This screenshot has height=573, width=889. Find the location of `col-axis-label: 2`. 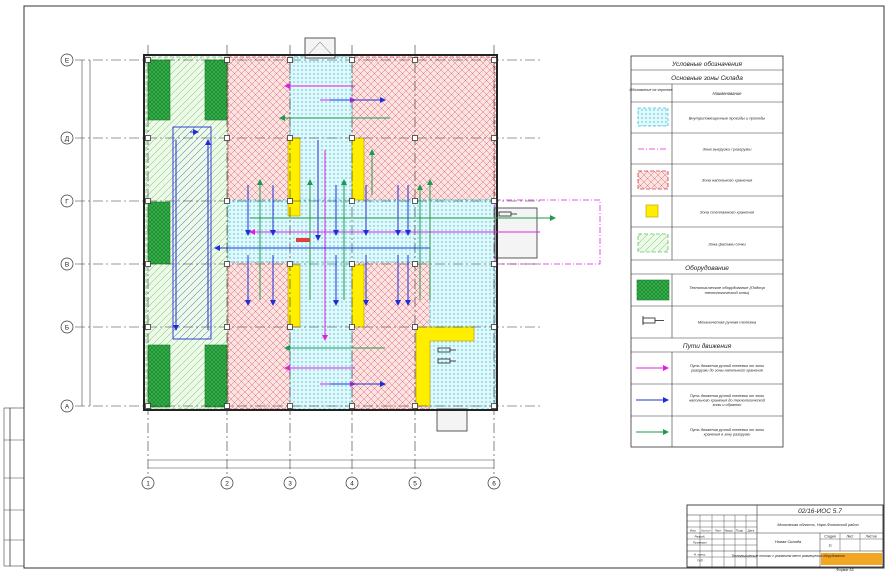

col-axis-label: 2 is located at coordinates (227, 483).